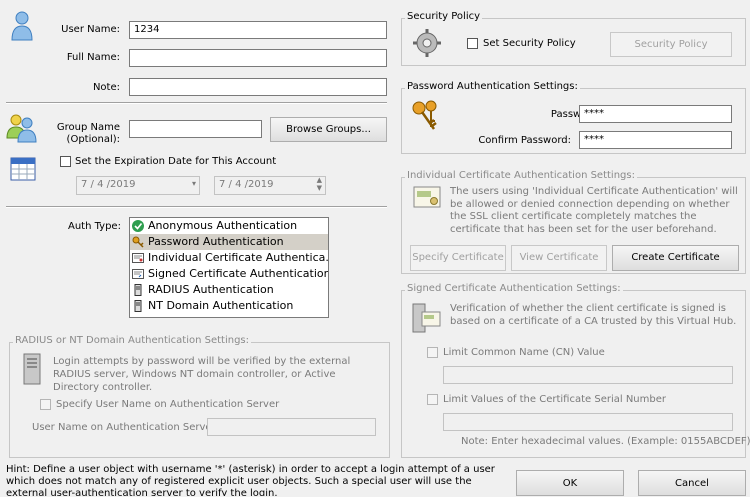 The image size is (750, 497). What do you see at coordinates (655, 114) in the screenshot?
I see `password-input: ****` at bounding box center [655, 114].